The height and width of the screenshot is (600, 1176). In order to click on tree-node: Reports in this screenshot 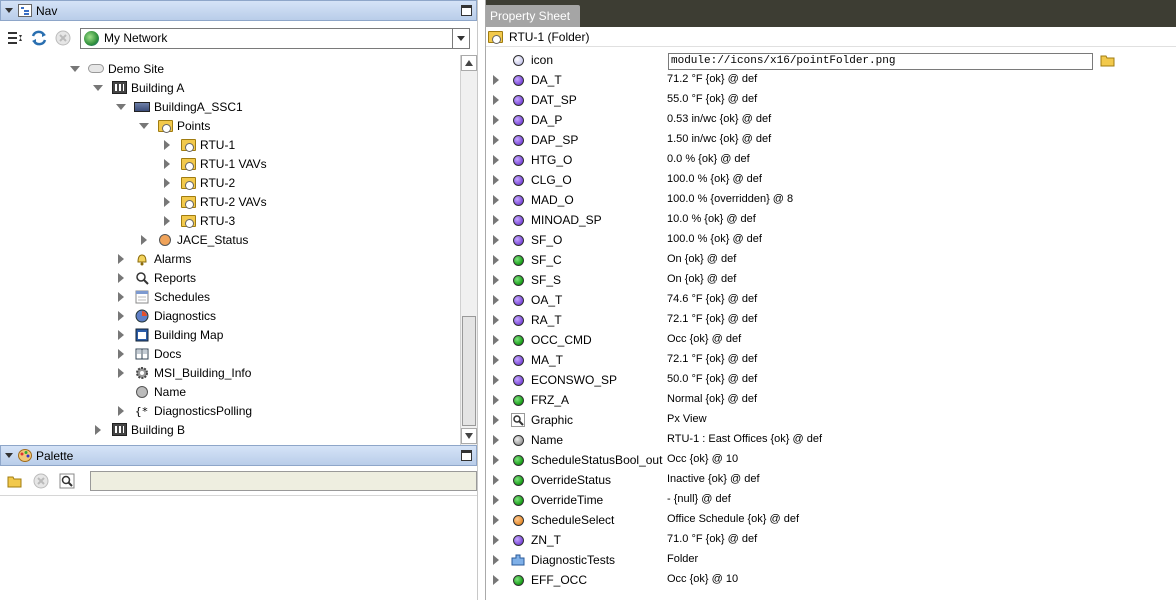, I will do `click(156, 277)`.